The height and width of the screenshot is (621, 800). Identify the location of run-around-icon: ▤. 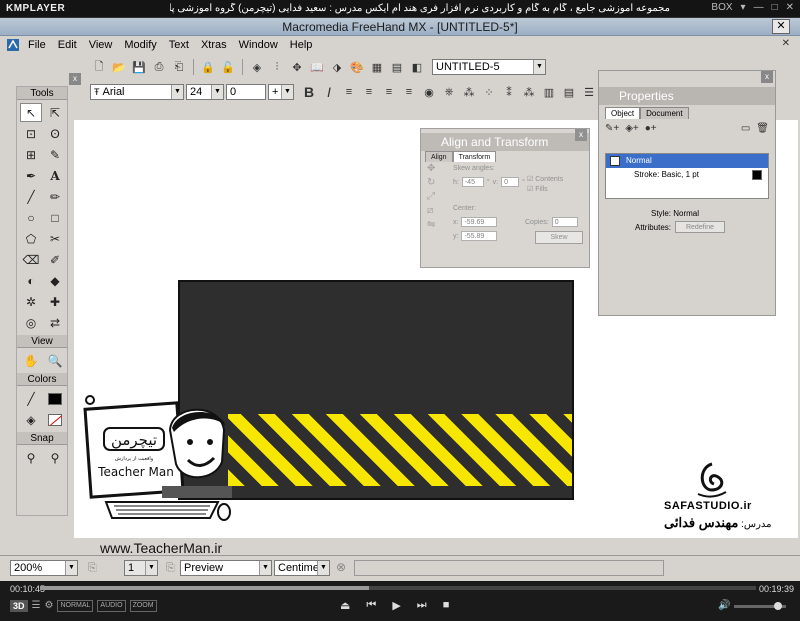
(569, 92).